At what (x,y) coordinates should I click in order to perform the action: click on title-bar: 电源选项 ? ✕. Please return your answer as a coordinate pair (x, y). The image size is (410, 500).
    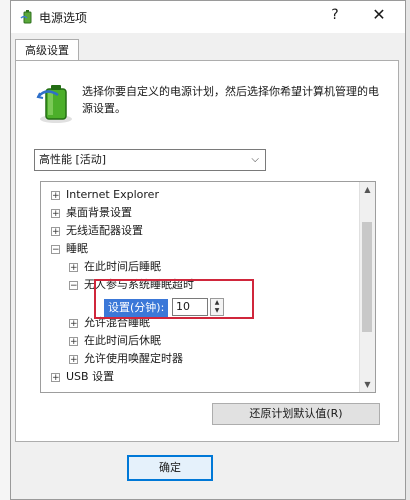
    Looking at the image, I should click on (208, 17).